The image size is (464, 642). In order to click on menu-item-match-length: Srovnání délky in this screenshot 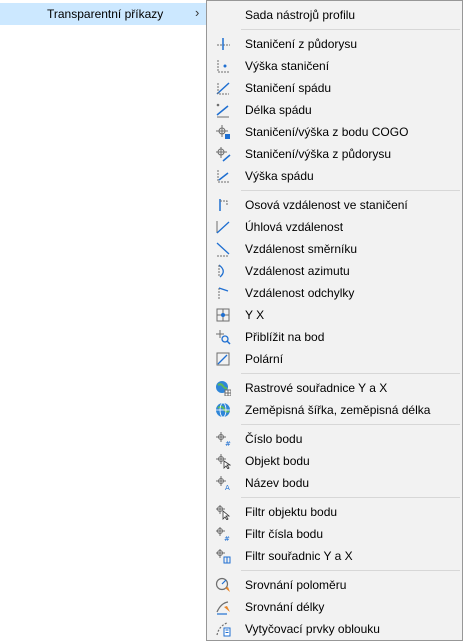, I will do `click(334, 607)`.